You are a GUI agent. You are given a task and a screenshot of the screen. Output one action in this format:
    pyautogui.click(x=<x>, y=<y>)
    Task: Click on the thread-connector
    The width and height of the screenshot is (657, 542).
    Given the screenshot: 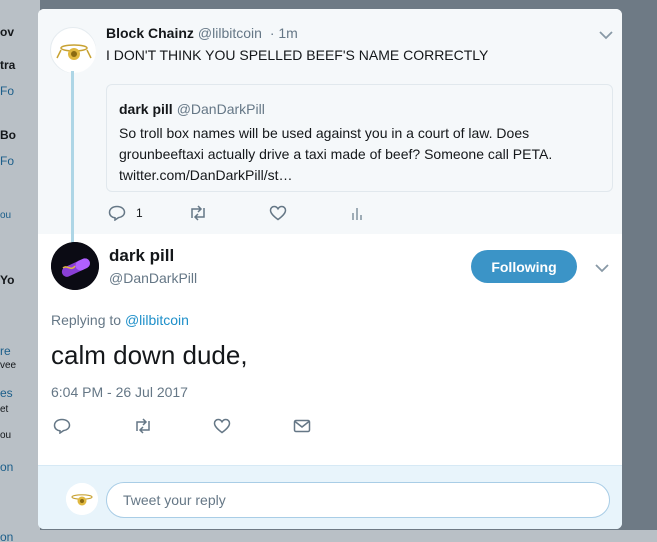 What is the action you would take?
    pyautogui.click(x=72, y=158)
    